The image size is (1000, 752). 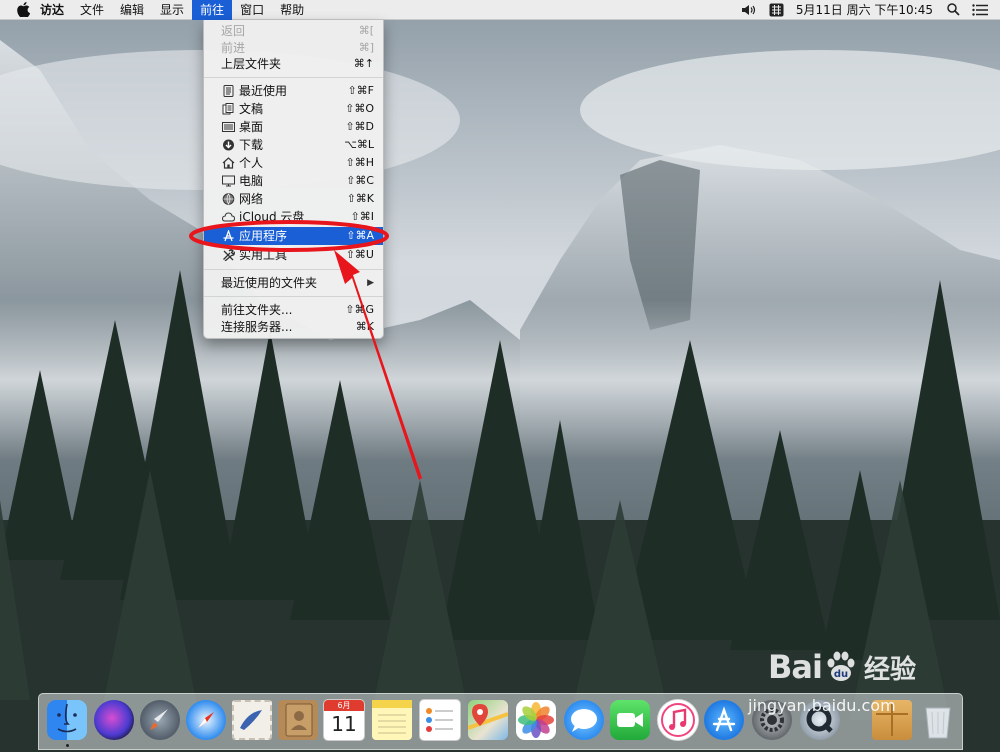 What do you see at coordinates (269, 283) in the screenshot?
I see `menu-item-label: 最近使用的文件夹` at bounding box center [269, 283].